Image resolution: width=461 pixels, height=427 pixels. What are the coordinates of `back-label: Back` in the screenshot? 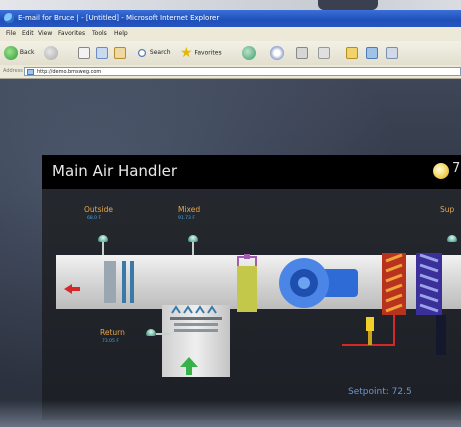 It's located at (27, 52).